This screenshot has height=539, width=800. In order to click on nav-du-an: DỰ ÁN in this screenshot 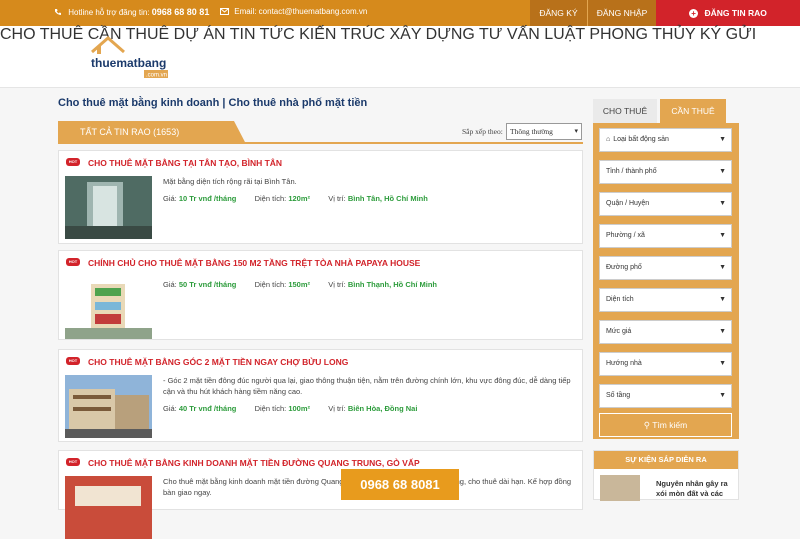, I will do `click(200, 34)`.